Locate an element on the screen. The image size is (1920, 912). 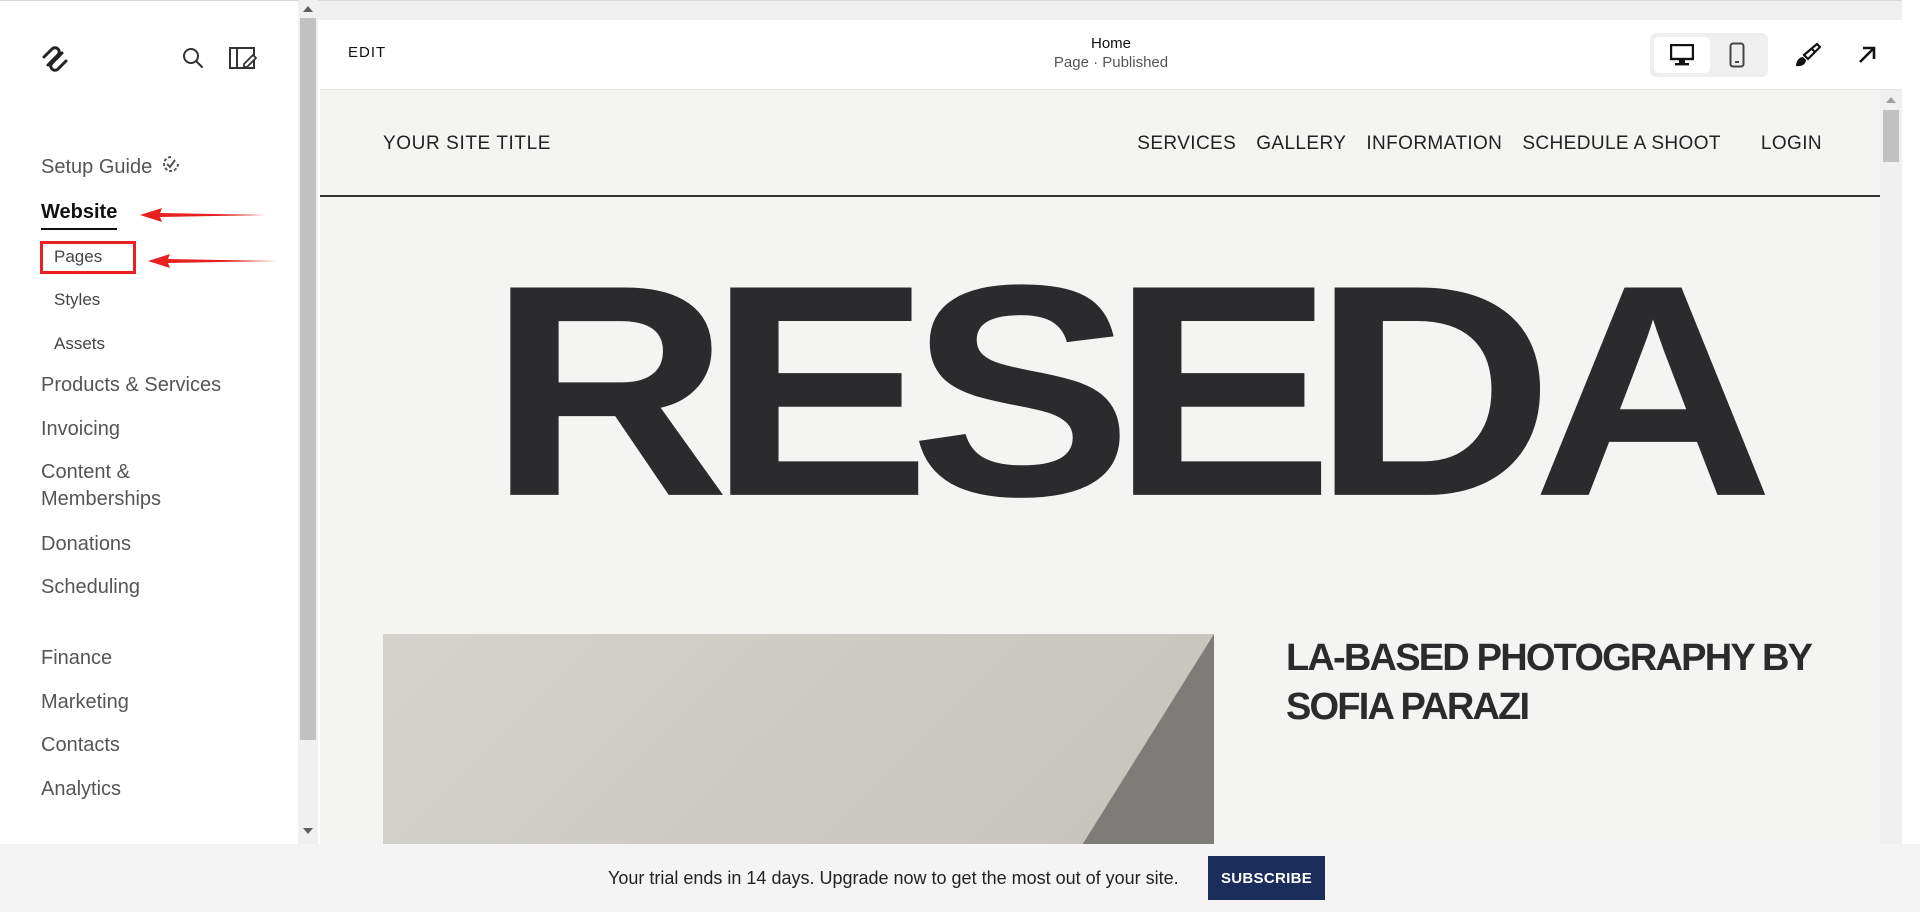
site-title: YOUR SITE TITLE is located at coordinates (467, 144).